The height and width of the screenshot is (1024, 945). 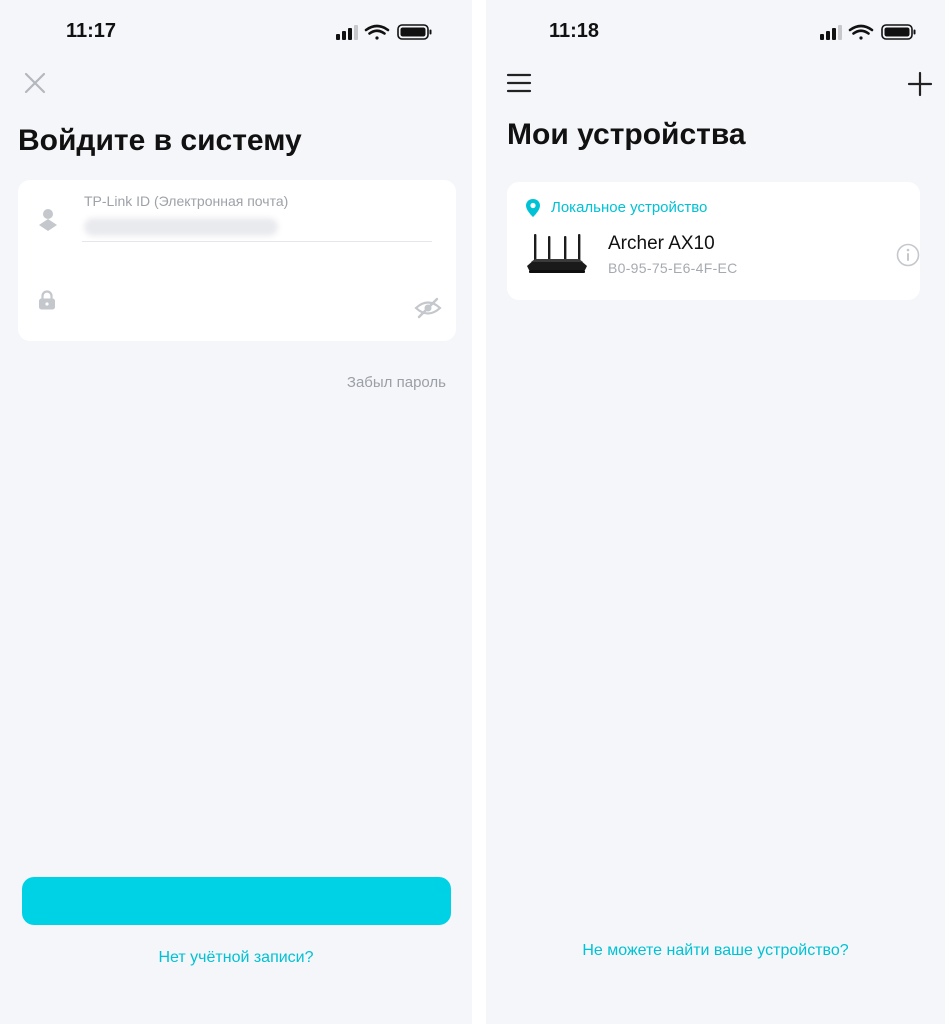 I want to click on close-icon, so click(x=35, y=83).